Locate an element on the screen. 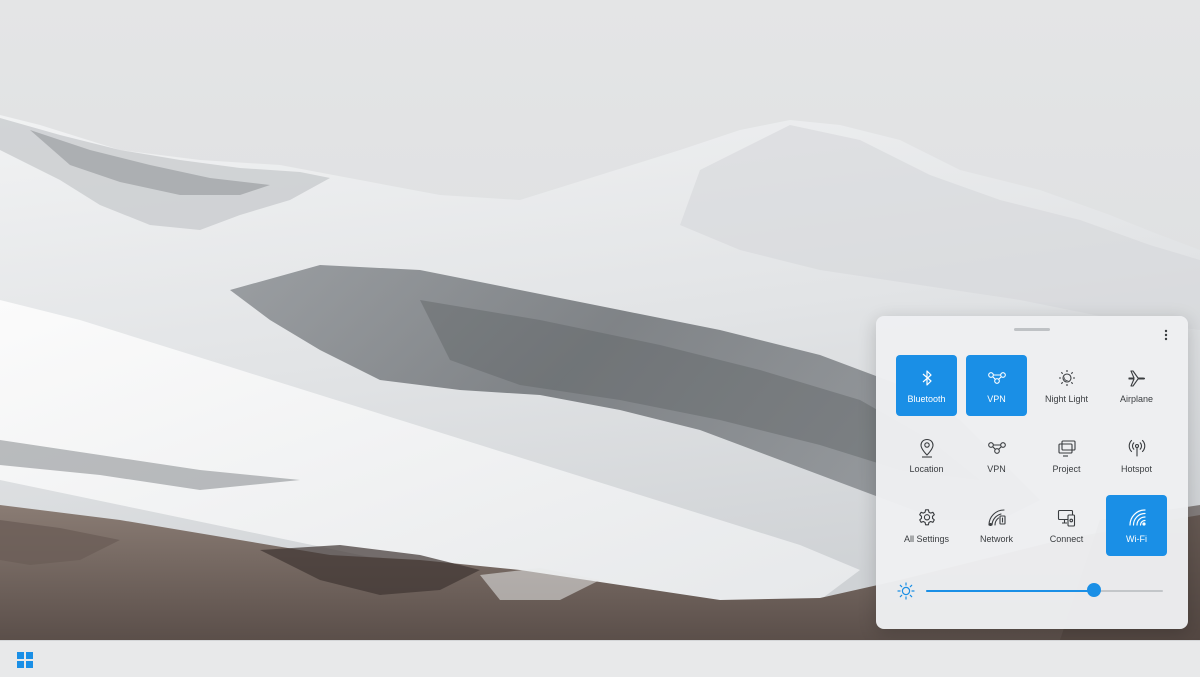 Image resolution: width=1200 pixels, height=677 pixels. vpn-tile-2: VPN is located at coordinates (996, 455).